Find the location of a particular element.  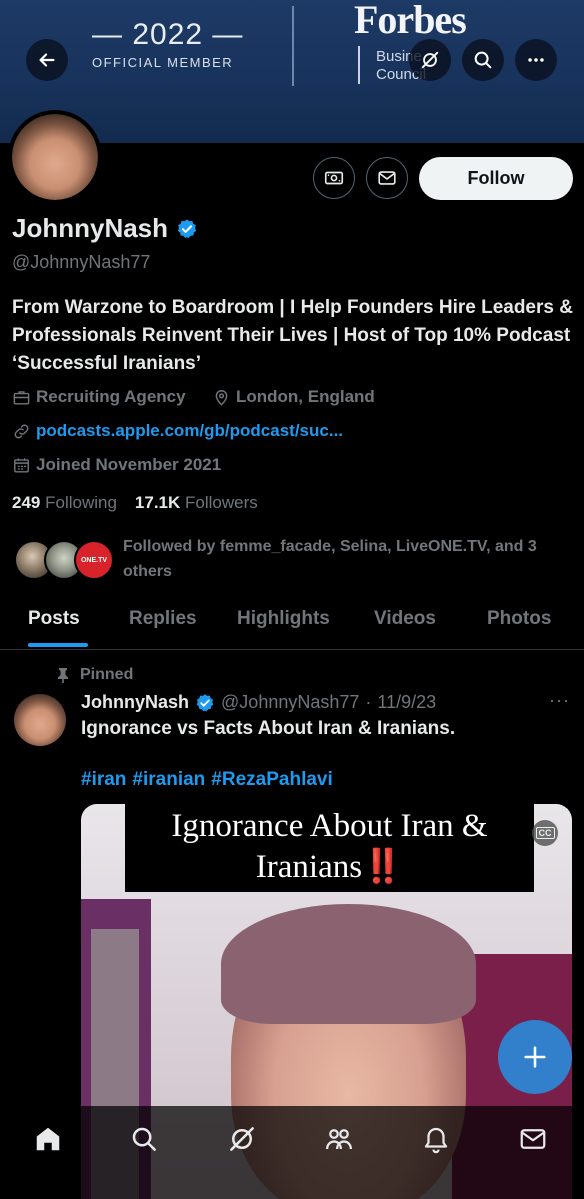

nav-home is located at coordinates (48, 1139).